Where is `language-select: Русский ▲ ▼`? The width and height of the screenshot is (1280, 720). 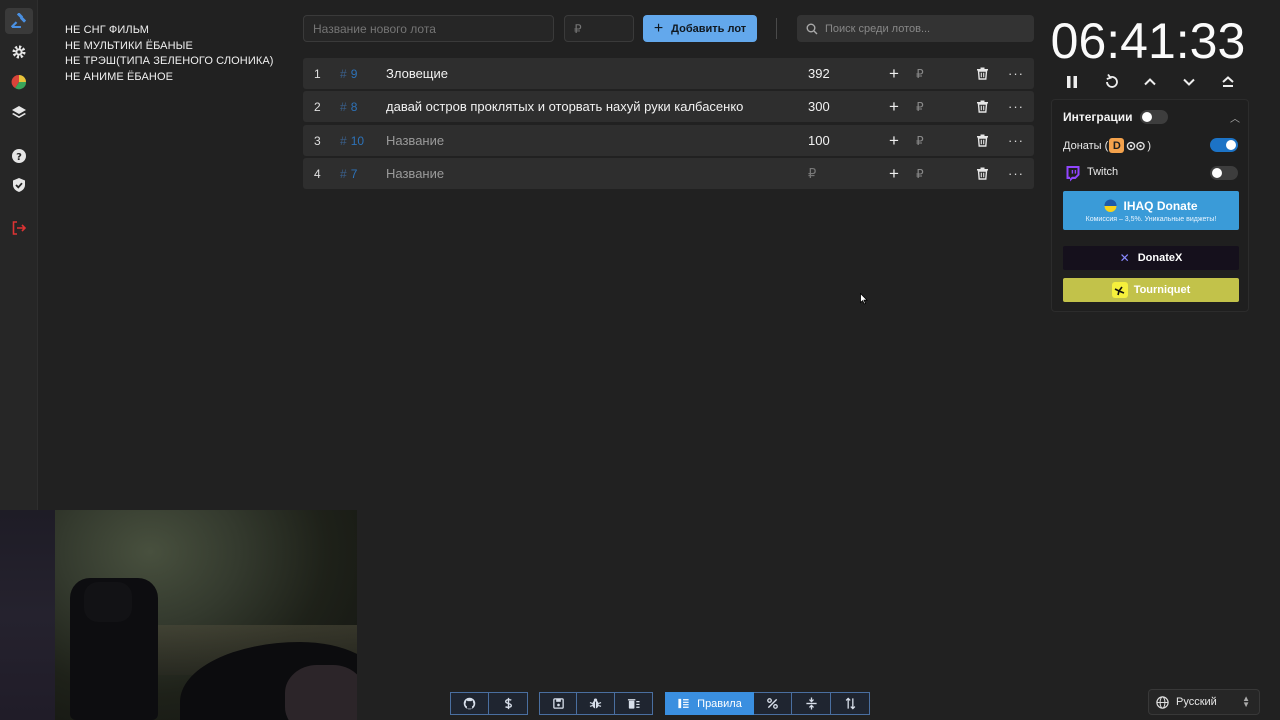 language-select: Русский ▲ ▼ is located at coordinates (1204, 702).